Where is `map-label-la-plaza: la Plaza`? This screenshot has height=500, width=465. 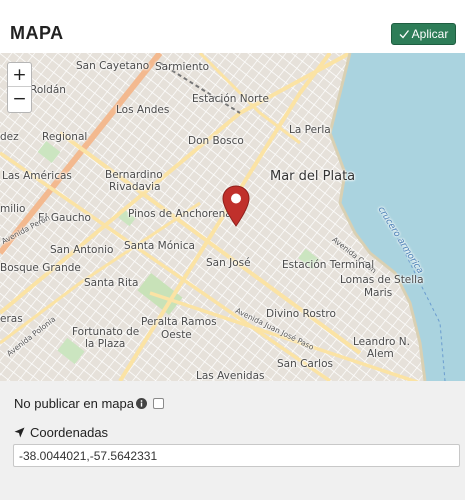
map-label-la-plaza: la Plaza is located at coordinates (105, 344).